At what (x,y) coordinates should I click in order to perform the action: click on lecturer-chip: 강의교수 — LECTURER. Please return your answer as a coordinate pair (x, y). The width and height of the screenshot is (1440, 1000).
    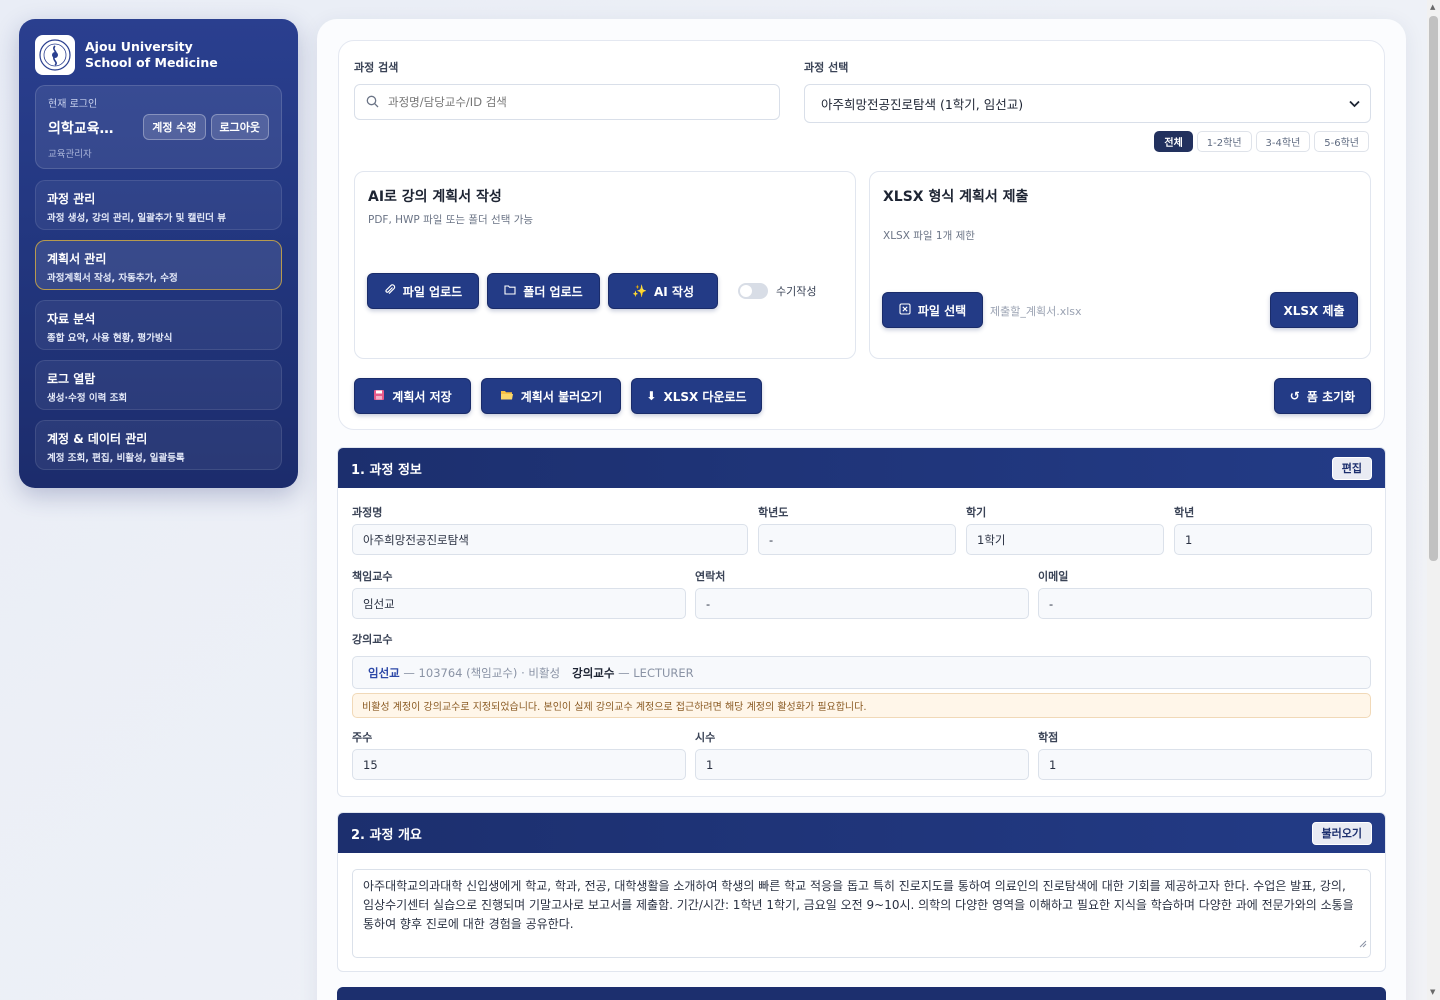
    Looking at the image, I should click on (633, 673).